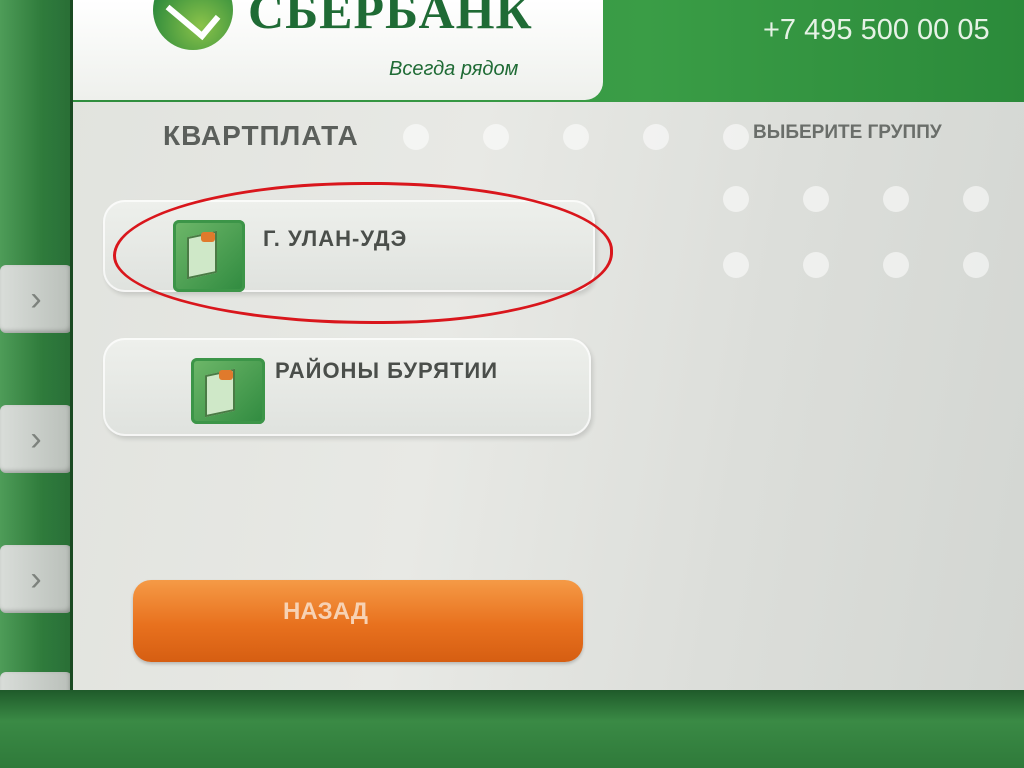  What do you see at coordinates (454, 69) in the screenshot?
I see `brand-tagline: Всегда рядом` at bounding box center [454, 69].